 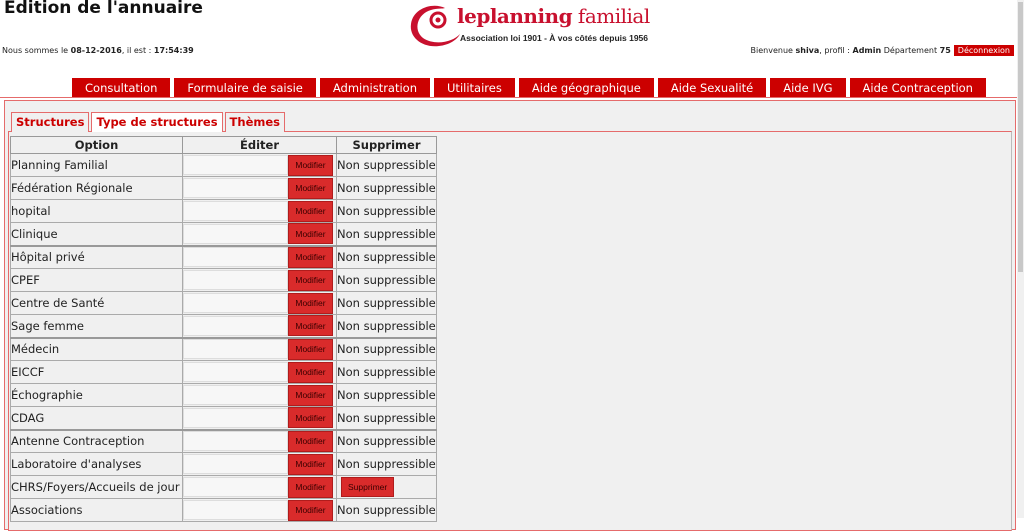 I want to click on option-cell: hopital, so click(x=96, y=211).